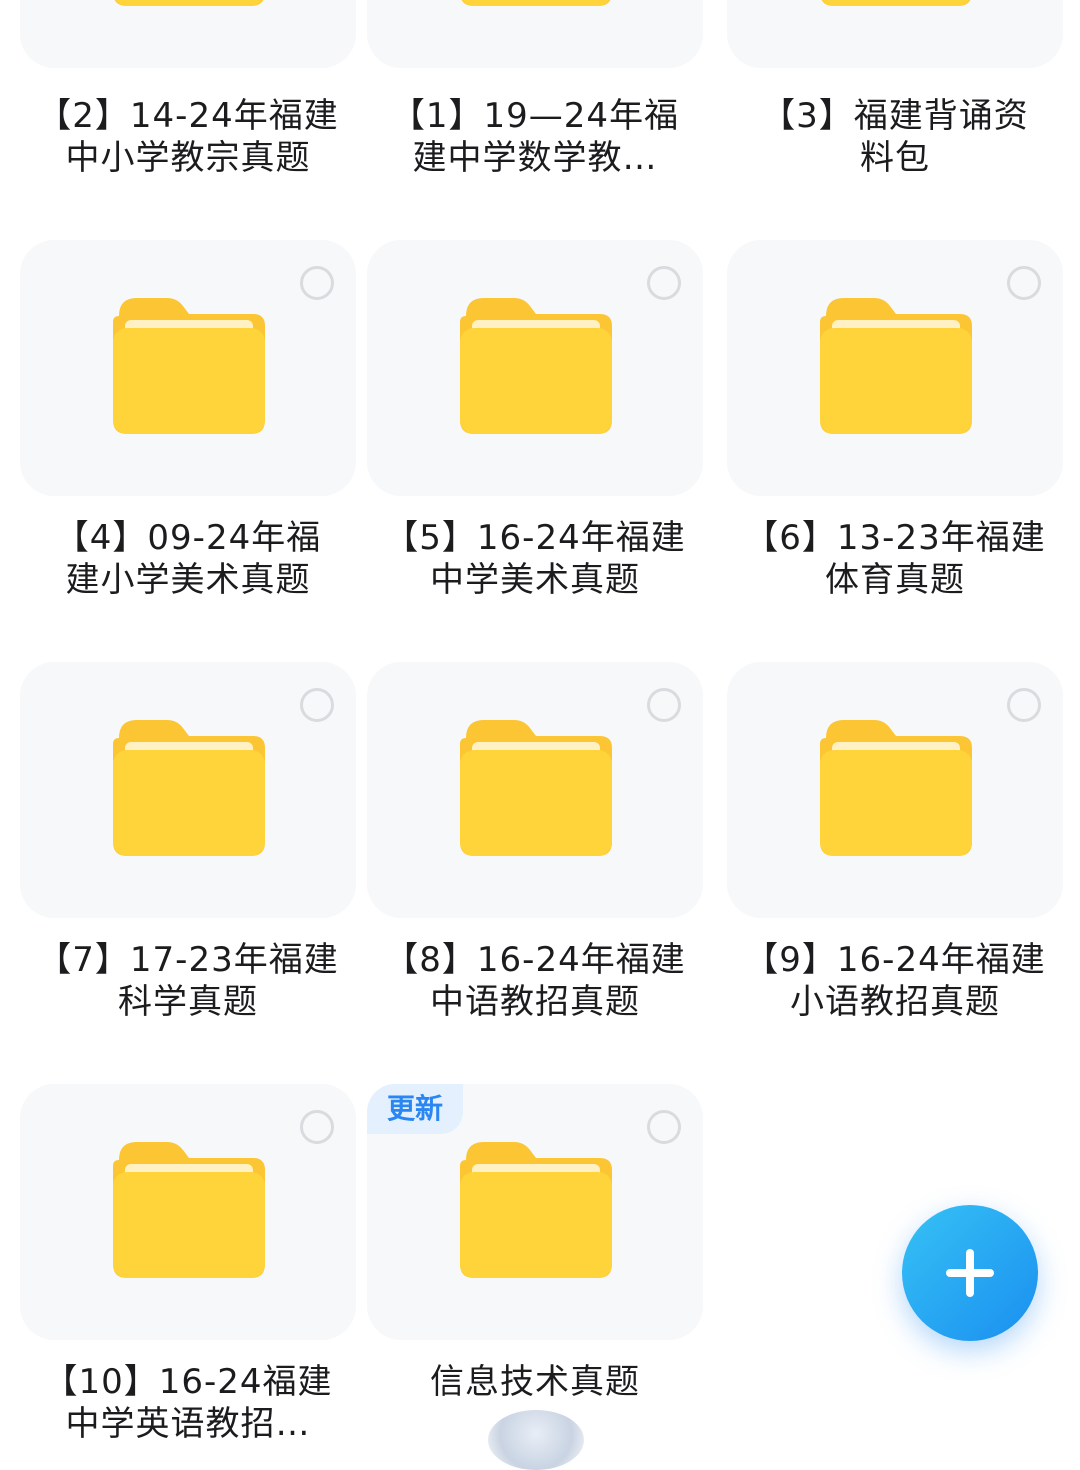 The image size is (1080, 1470). I want to click on folder-label-line2: 中学美术真题, so click(535, 580).